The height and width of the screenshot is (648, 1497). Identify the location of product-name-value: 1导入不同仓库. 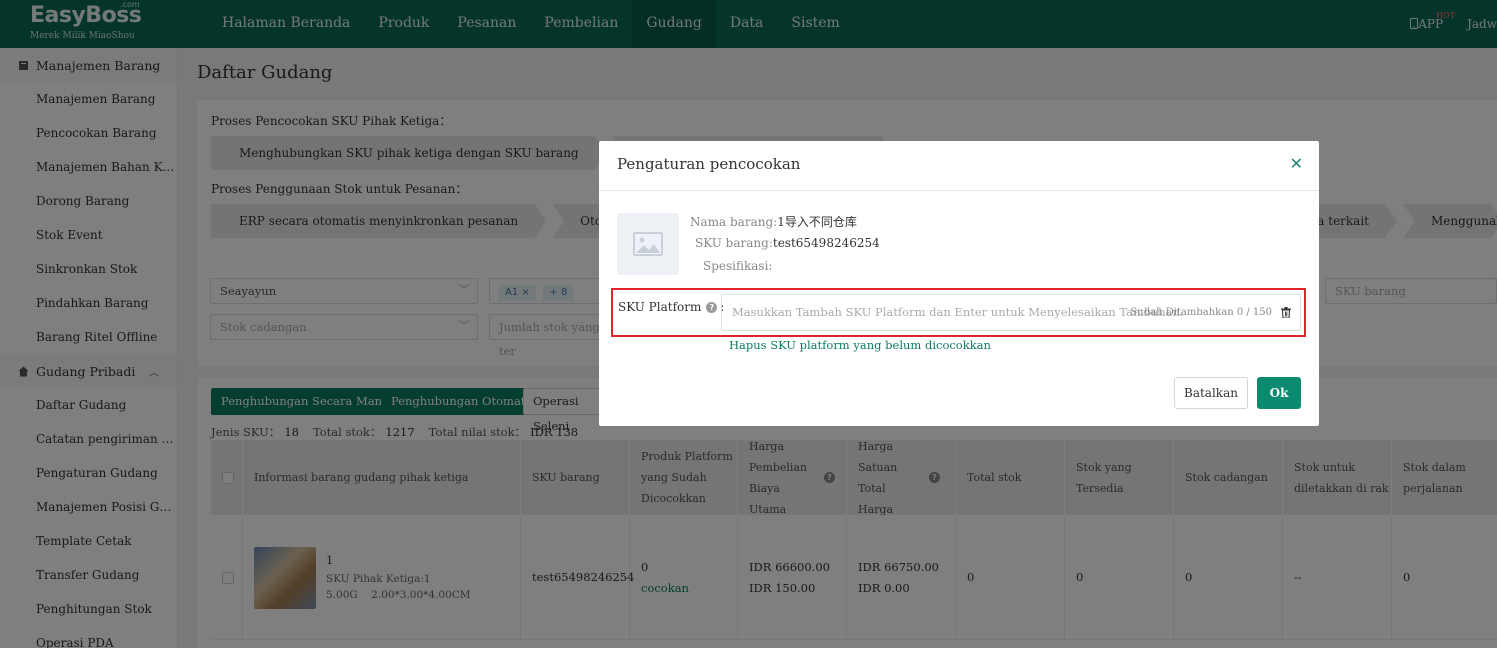
(817, 222).